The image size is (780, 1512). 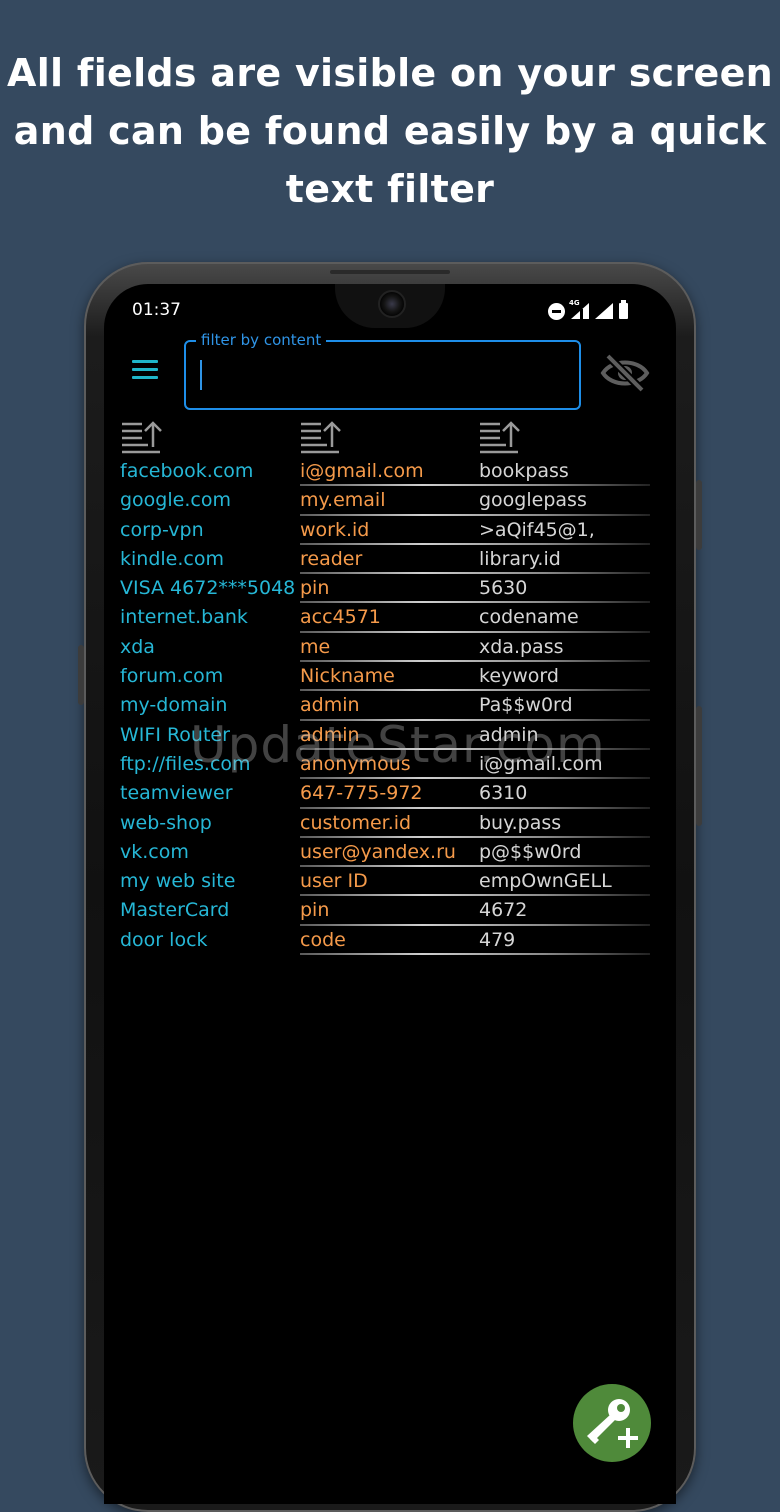 I want to click on power-button, so click(x=699, y=515).